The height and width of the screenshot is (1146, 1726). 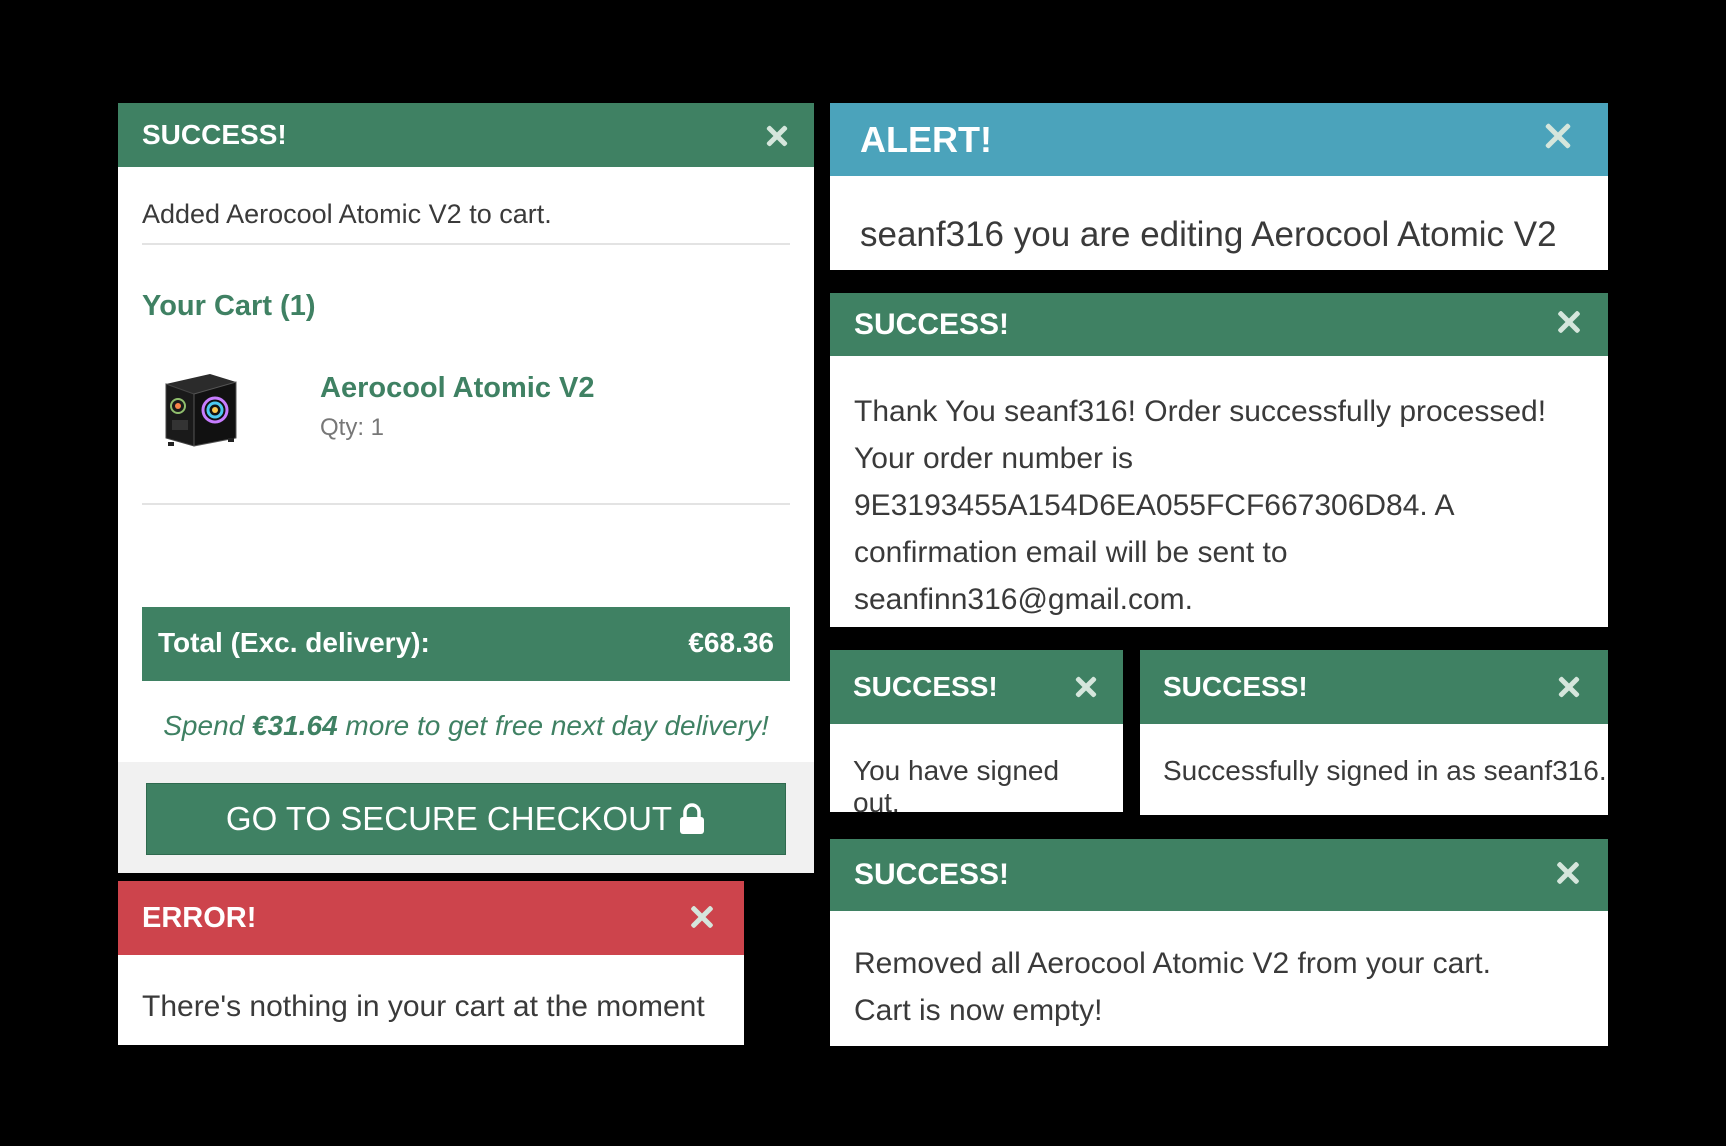 I want to click on total-value: €68.36, so click(x=731, y=642).